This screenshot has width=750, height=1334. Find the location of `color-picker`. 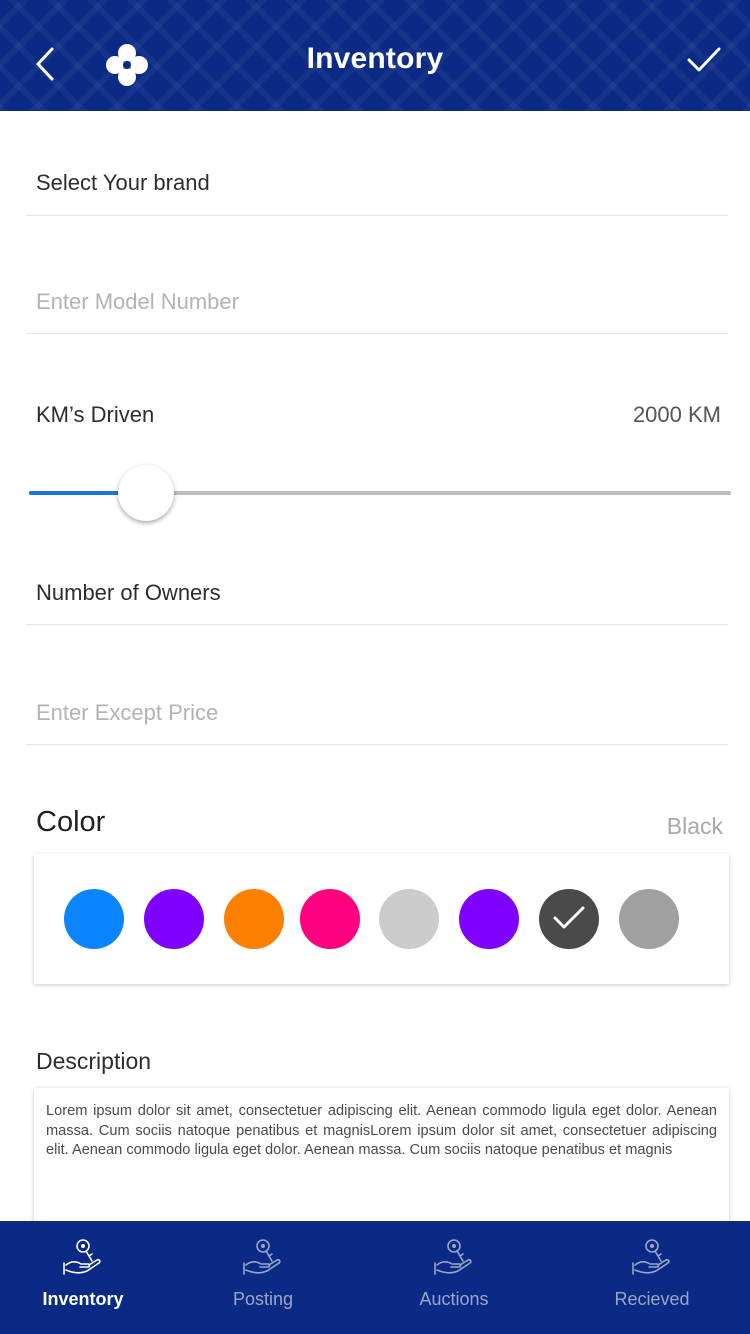

color-picker is located at coordinates (381, 919).